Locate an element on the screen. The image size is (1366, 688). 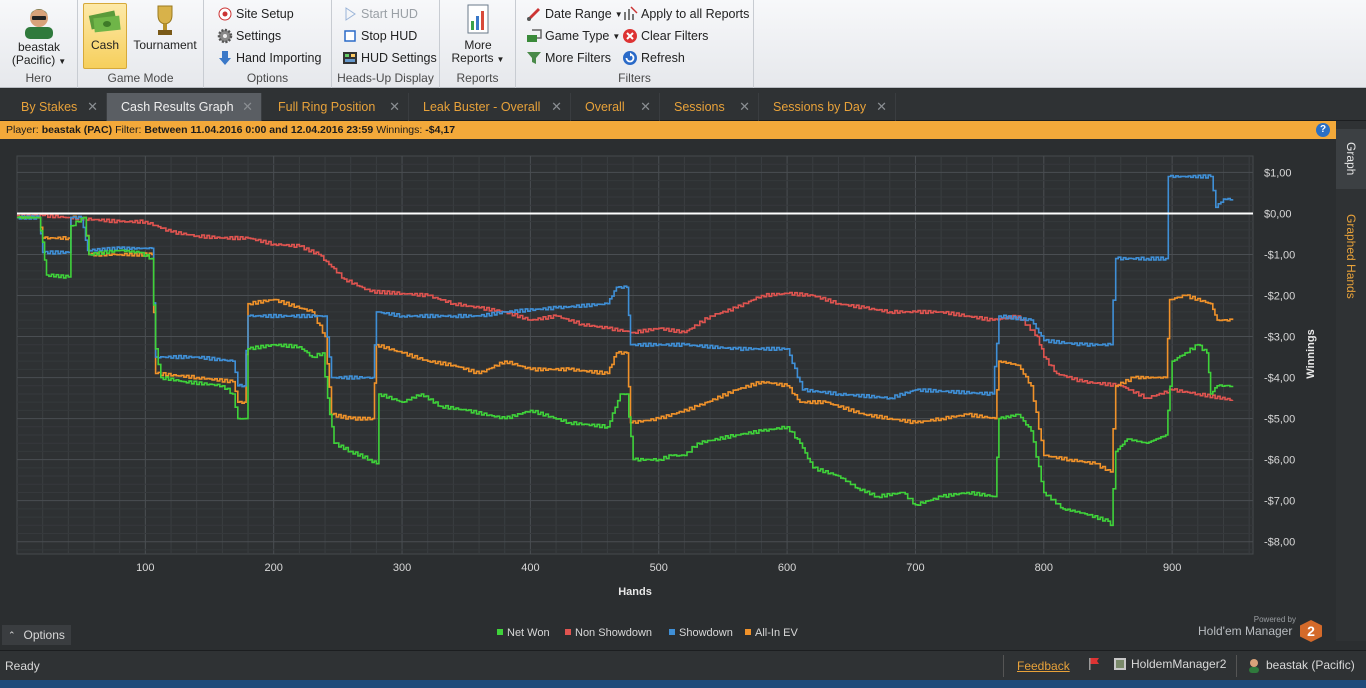
refresh-icon is located at coordinates (630, 58).